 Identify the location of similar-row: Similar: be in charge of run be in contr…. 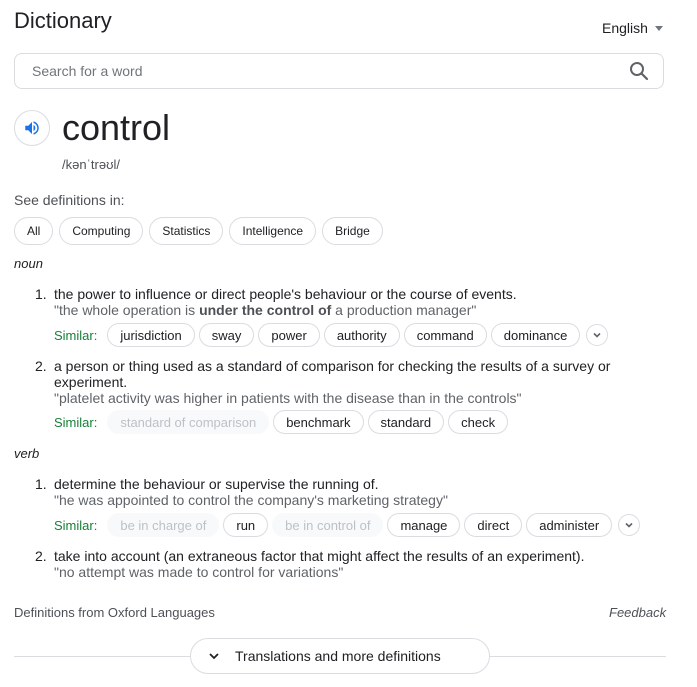
(347, 525).